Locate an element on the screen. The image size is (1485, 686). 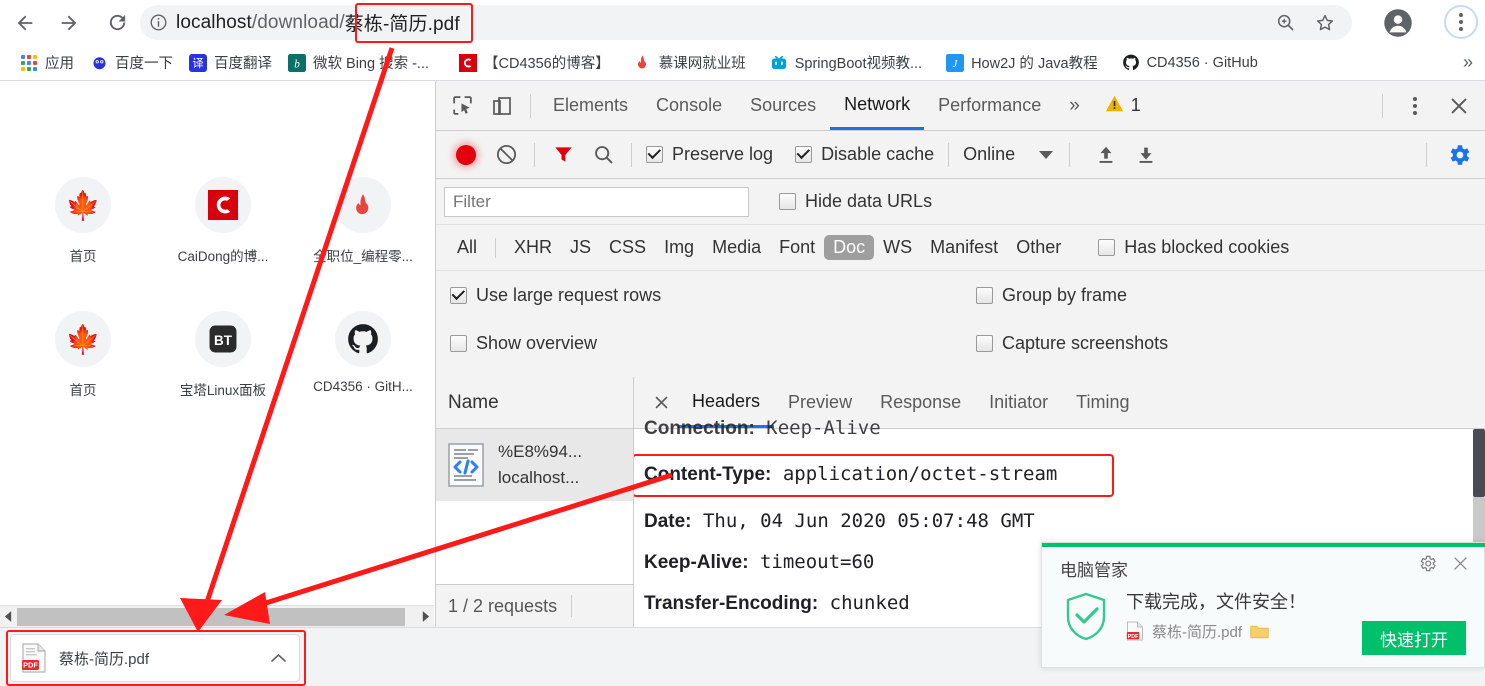
export-har-button is located at coordinates (1146, 155).